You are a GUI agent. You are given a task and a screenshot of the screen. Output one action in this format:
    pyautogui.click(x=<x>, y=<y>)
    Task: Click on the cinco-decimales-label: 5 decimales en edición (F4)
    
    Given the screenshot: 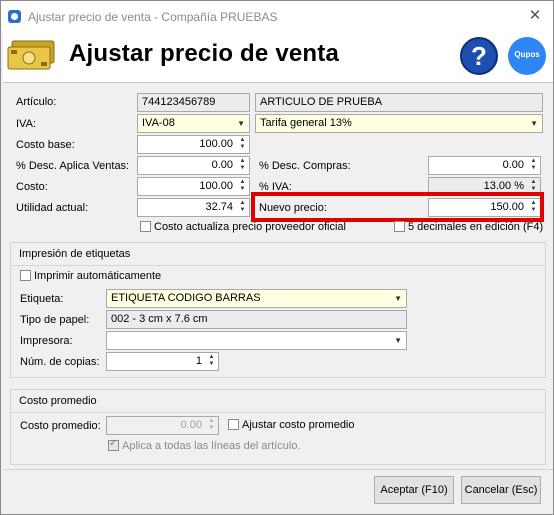 What is the action you would take?
    pyautogui.click(x=476, y=227)
    